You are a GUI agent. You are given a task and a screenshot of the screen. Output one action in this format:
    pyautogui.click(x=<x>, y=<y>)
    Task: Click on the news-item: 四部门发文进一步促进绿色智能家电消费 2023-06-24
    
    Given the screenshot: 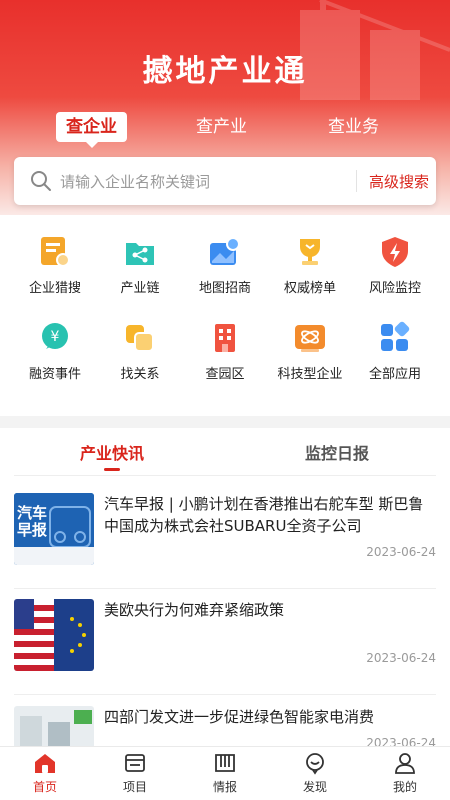 What is the action you would take?
    pyautogui.click(x=225, y=726)
    